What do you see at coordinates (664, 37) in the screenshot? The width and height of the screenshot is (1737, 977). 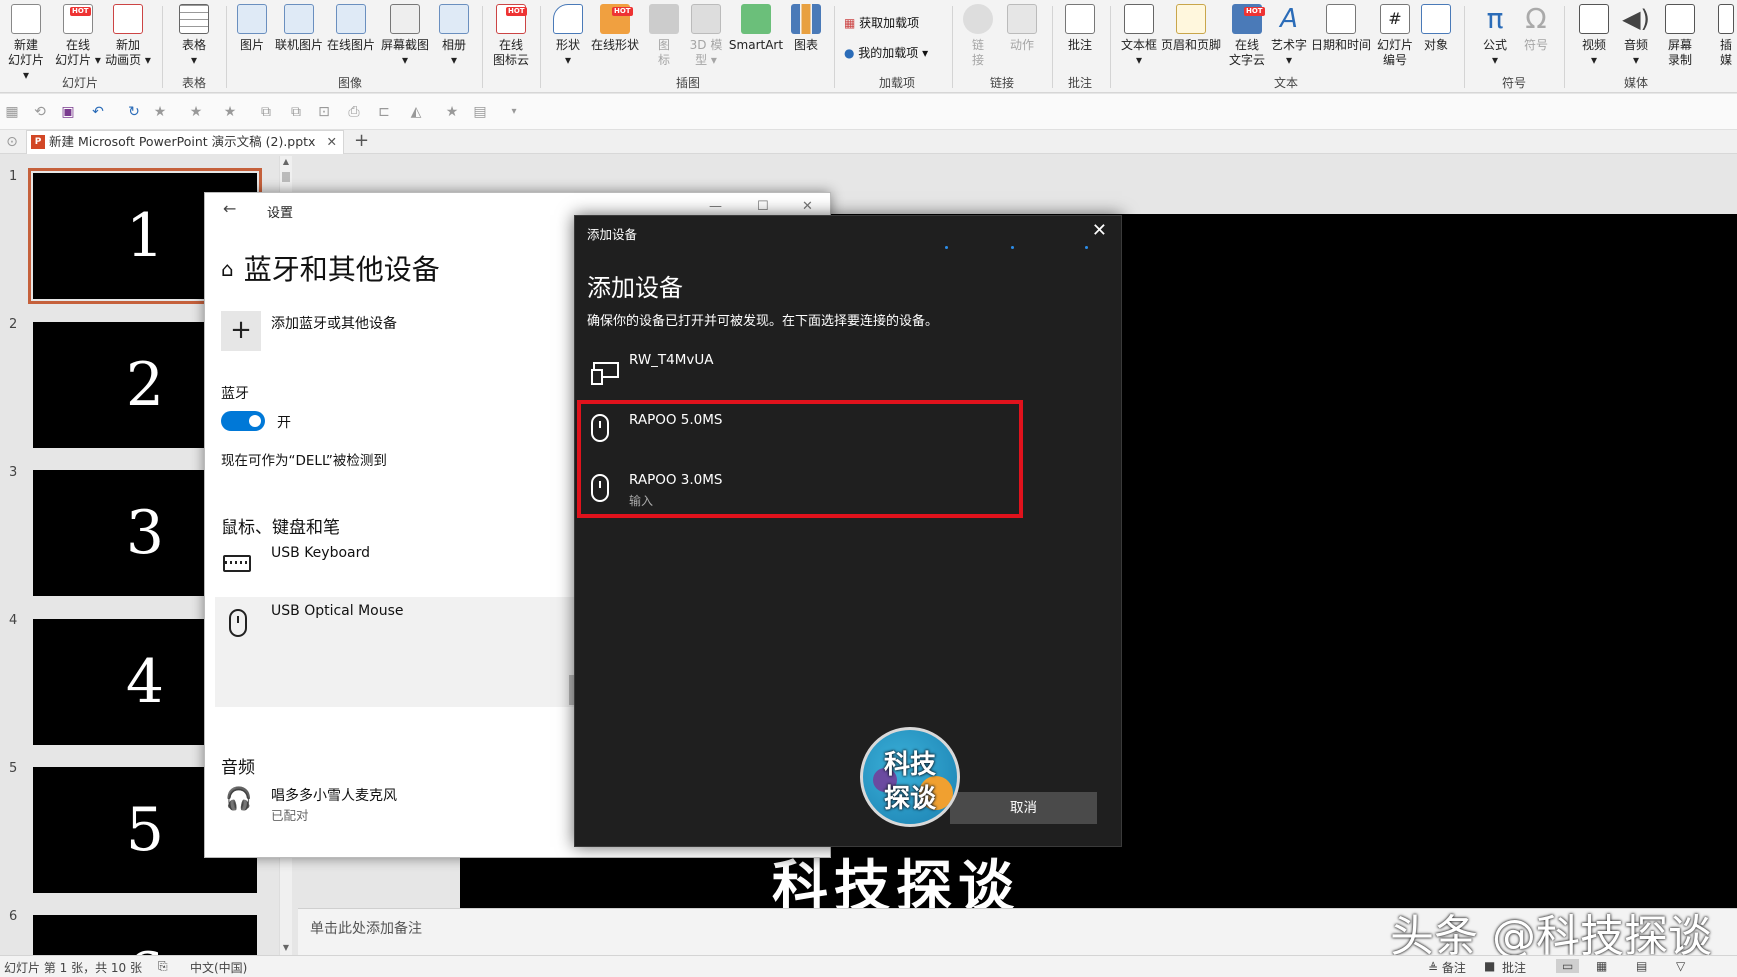 I see `icons-button: 图 标` at bounding box center [664, 37].